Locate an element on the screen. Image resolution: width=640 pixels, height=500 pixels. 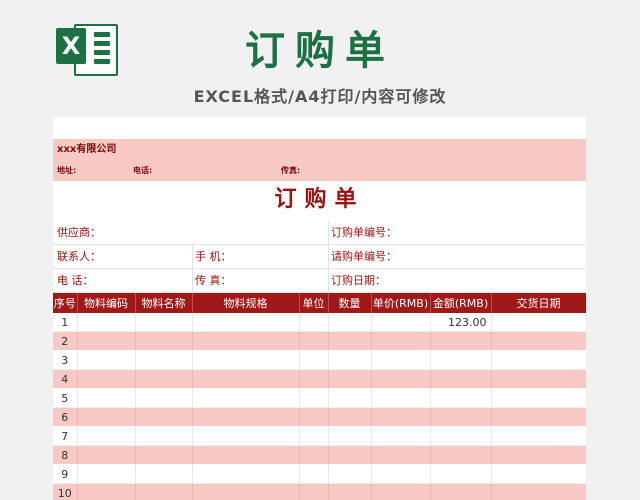
info-row-supplier: 供应商： 订购单编号： is located at coordinates (319, 233).